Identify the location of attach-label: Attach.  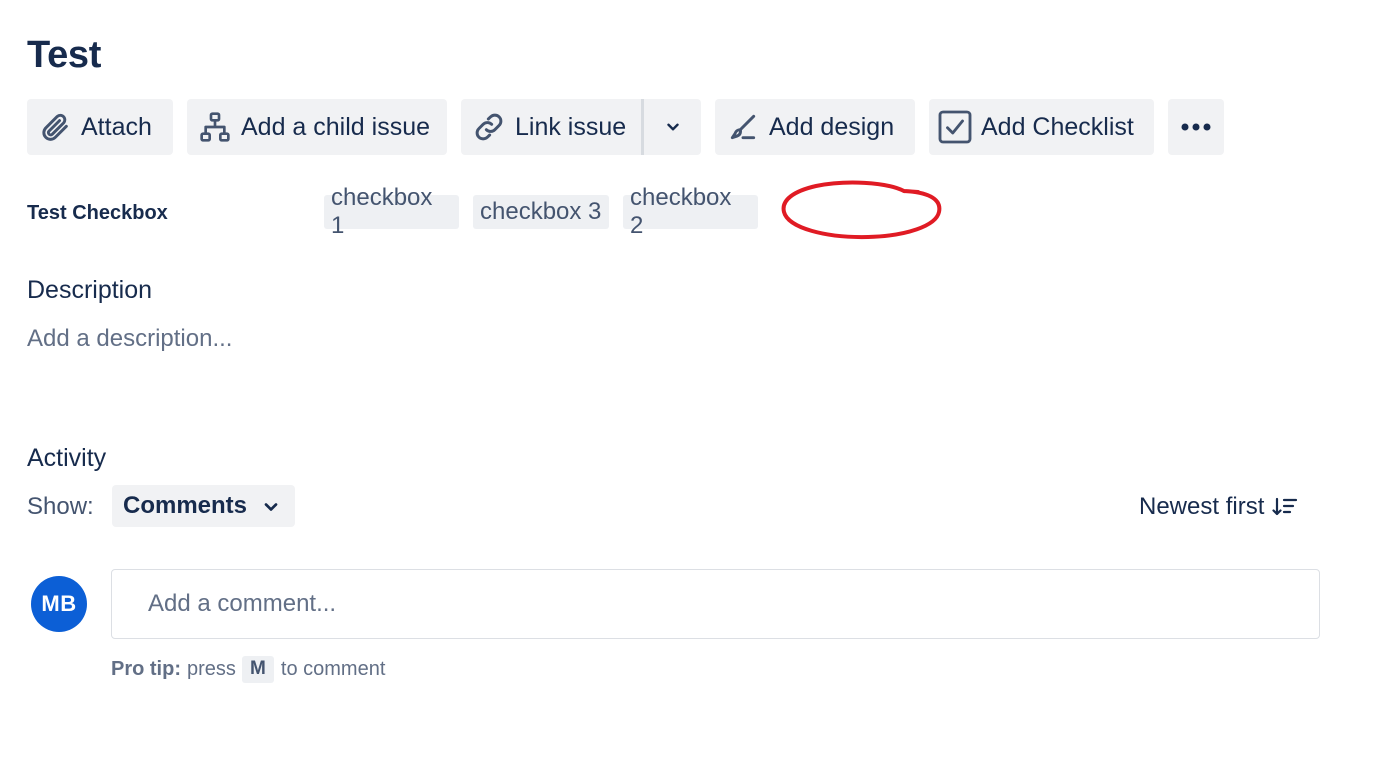
(116, 126).